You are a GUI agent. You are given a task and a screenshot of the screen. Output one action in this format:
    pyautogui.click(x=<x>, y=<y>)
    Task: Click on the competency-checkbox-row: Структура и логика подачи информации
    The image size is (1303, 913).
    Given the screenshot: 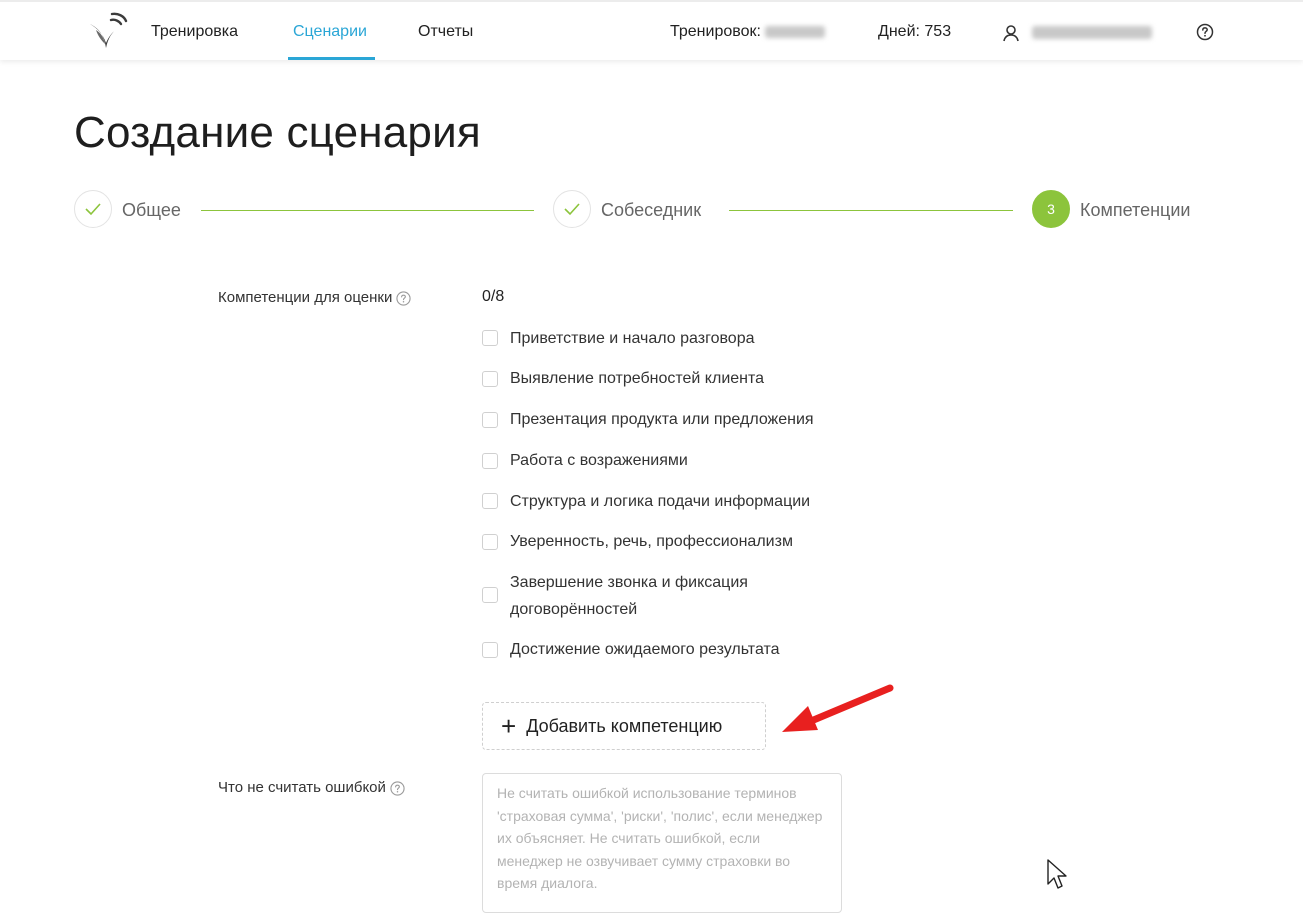 What is the action you would take?
    pyautogui.click(x=666, y=501)
    